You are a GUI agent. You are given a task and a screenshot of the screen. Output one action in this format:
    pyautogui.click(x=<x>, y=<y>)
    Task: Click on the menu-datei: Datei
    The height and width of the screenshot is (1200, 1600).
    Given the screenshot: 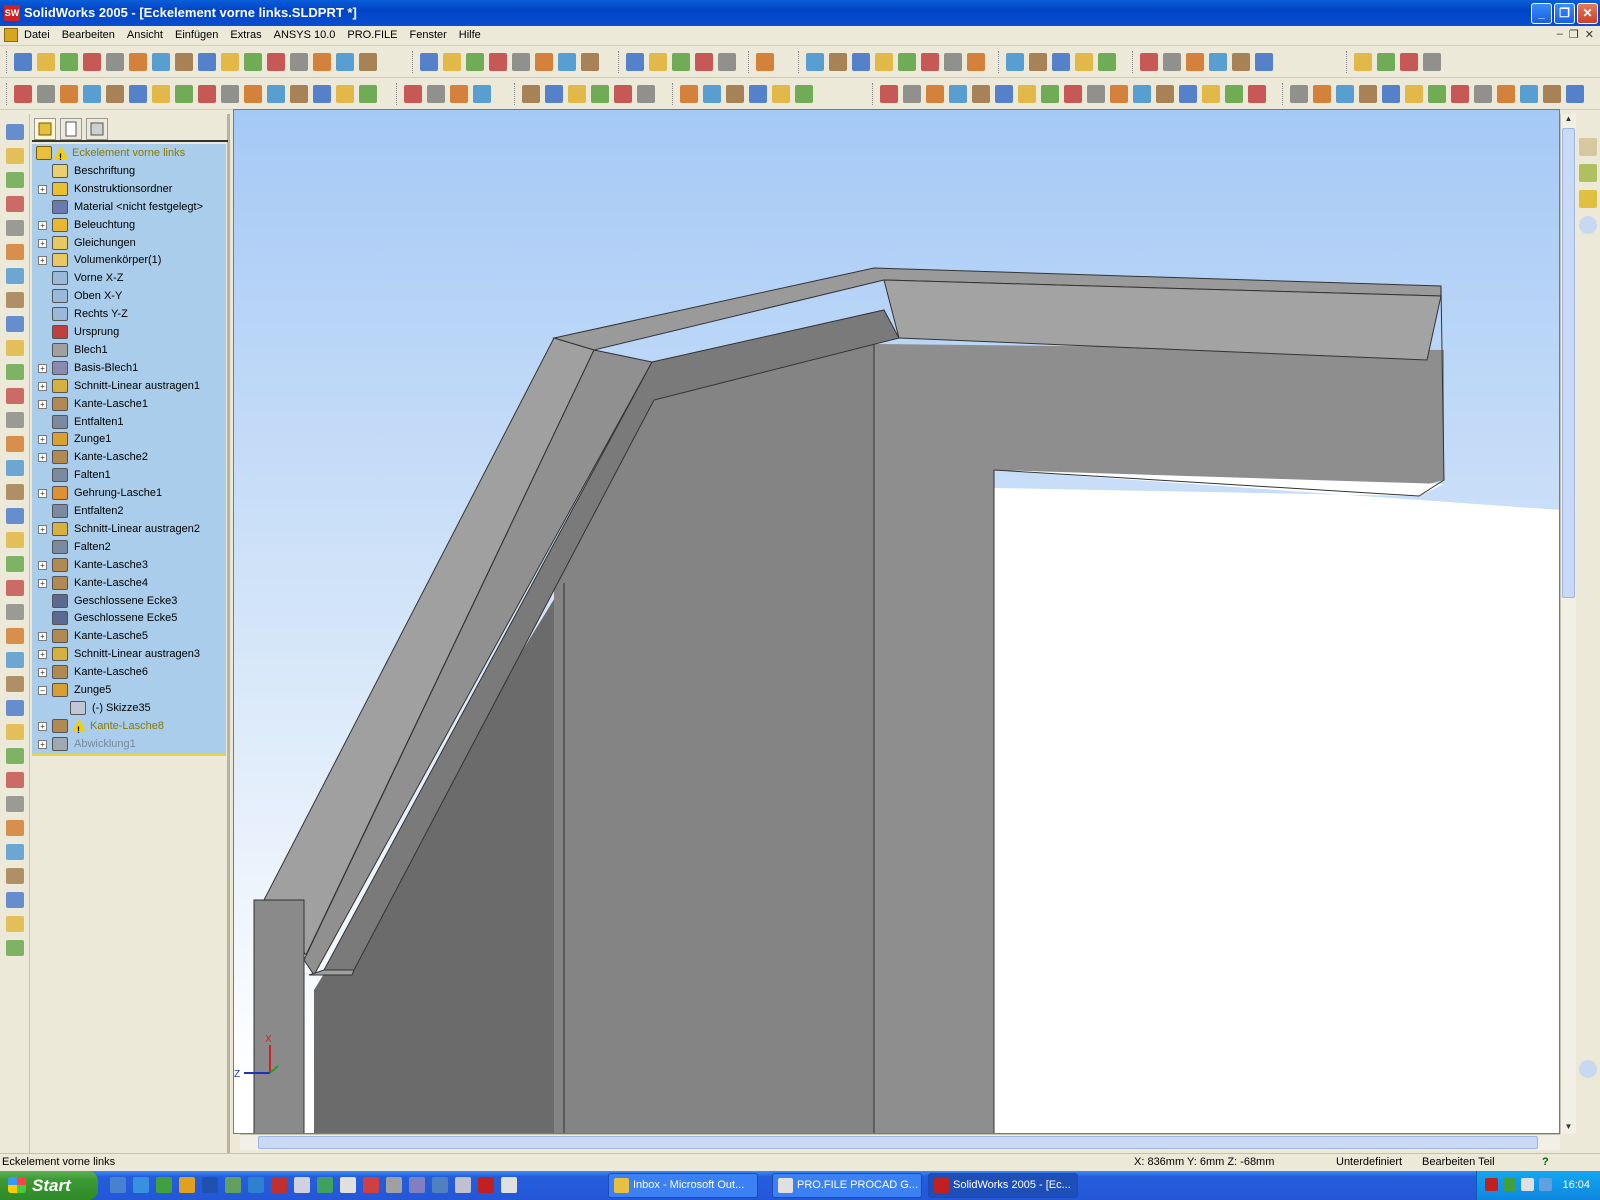 What is the action you would take?
    pyautogui.click(x=37, y=35)
    